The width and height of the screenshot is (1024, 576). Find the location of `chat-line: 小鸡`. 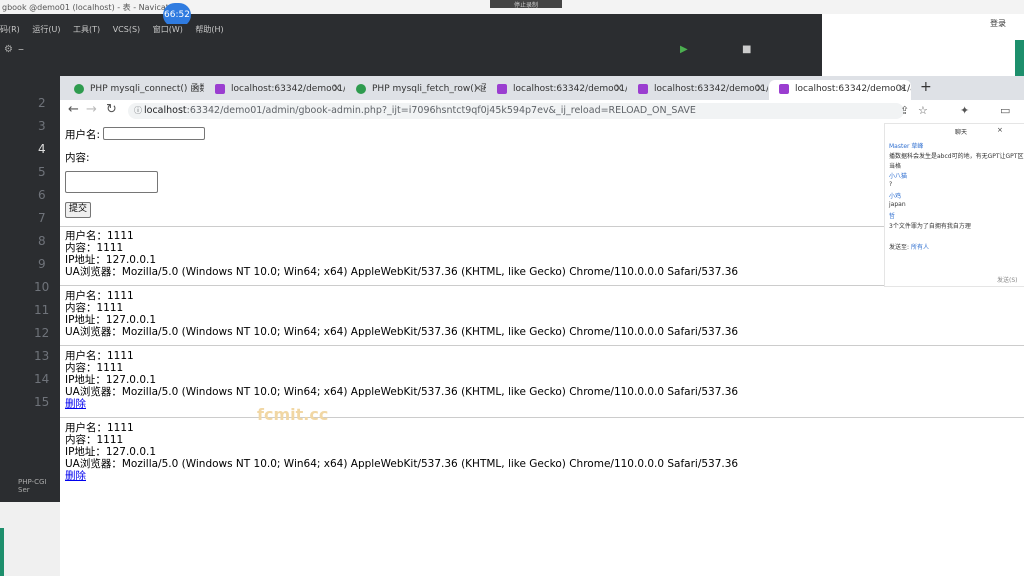

chat-line: 小鸡 is located at coordinates (895, 196).